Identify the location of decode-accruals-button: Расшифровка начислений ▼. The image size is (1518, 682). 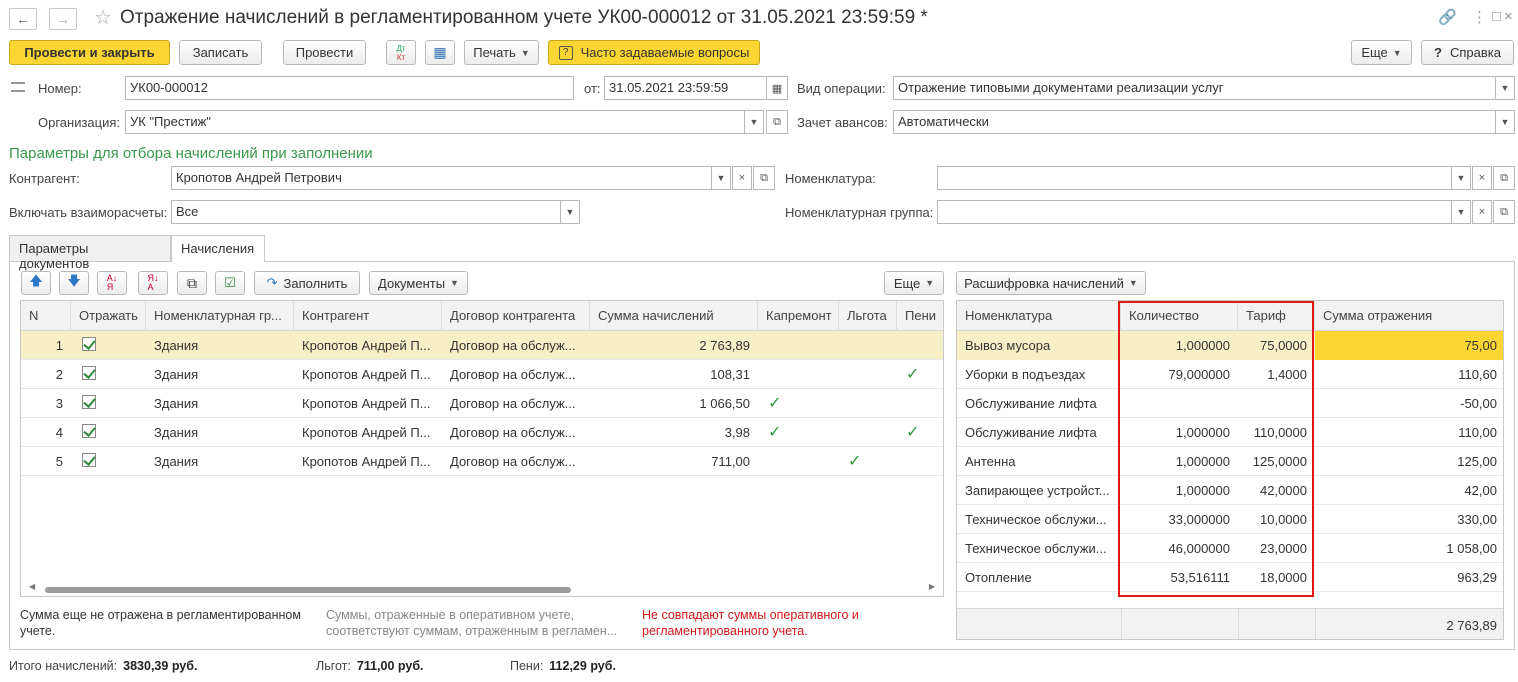
(1051, 283).